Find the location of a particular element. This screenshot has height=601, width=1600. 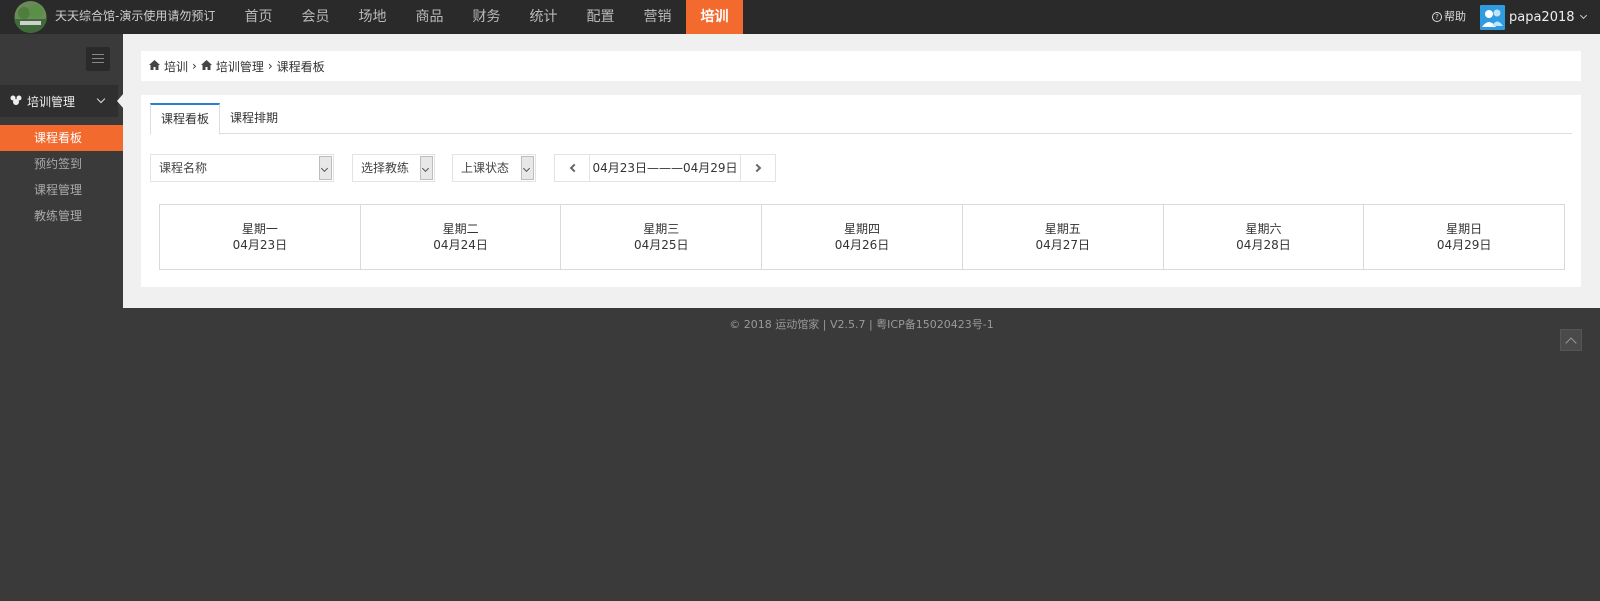

next-week-button is located at coordinates (758, 168).